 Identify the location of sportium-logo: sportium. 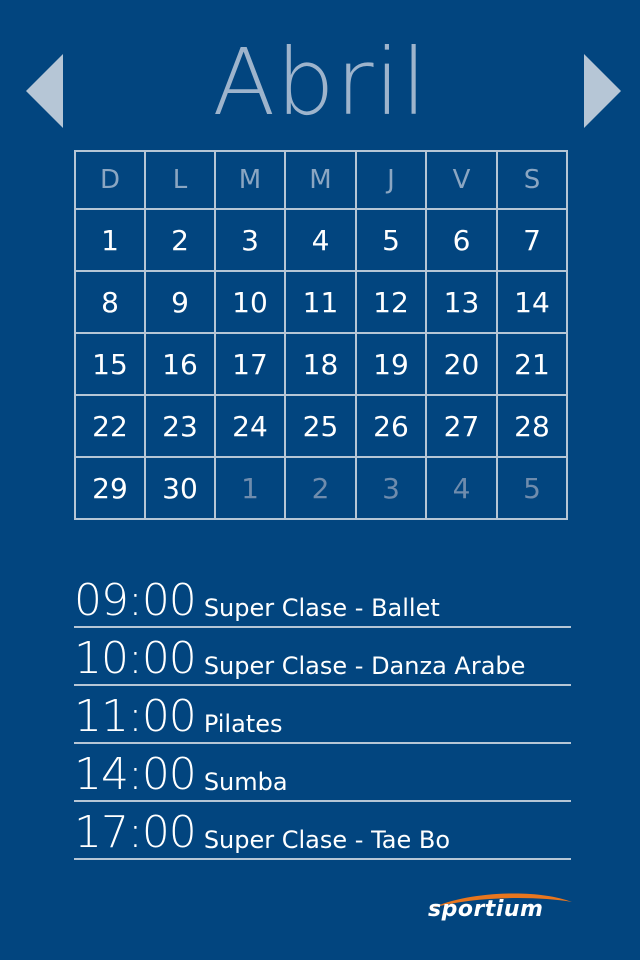
(501, 910).